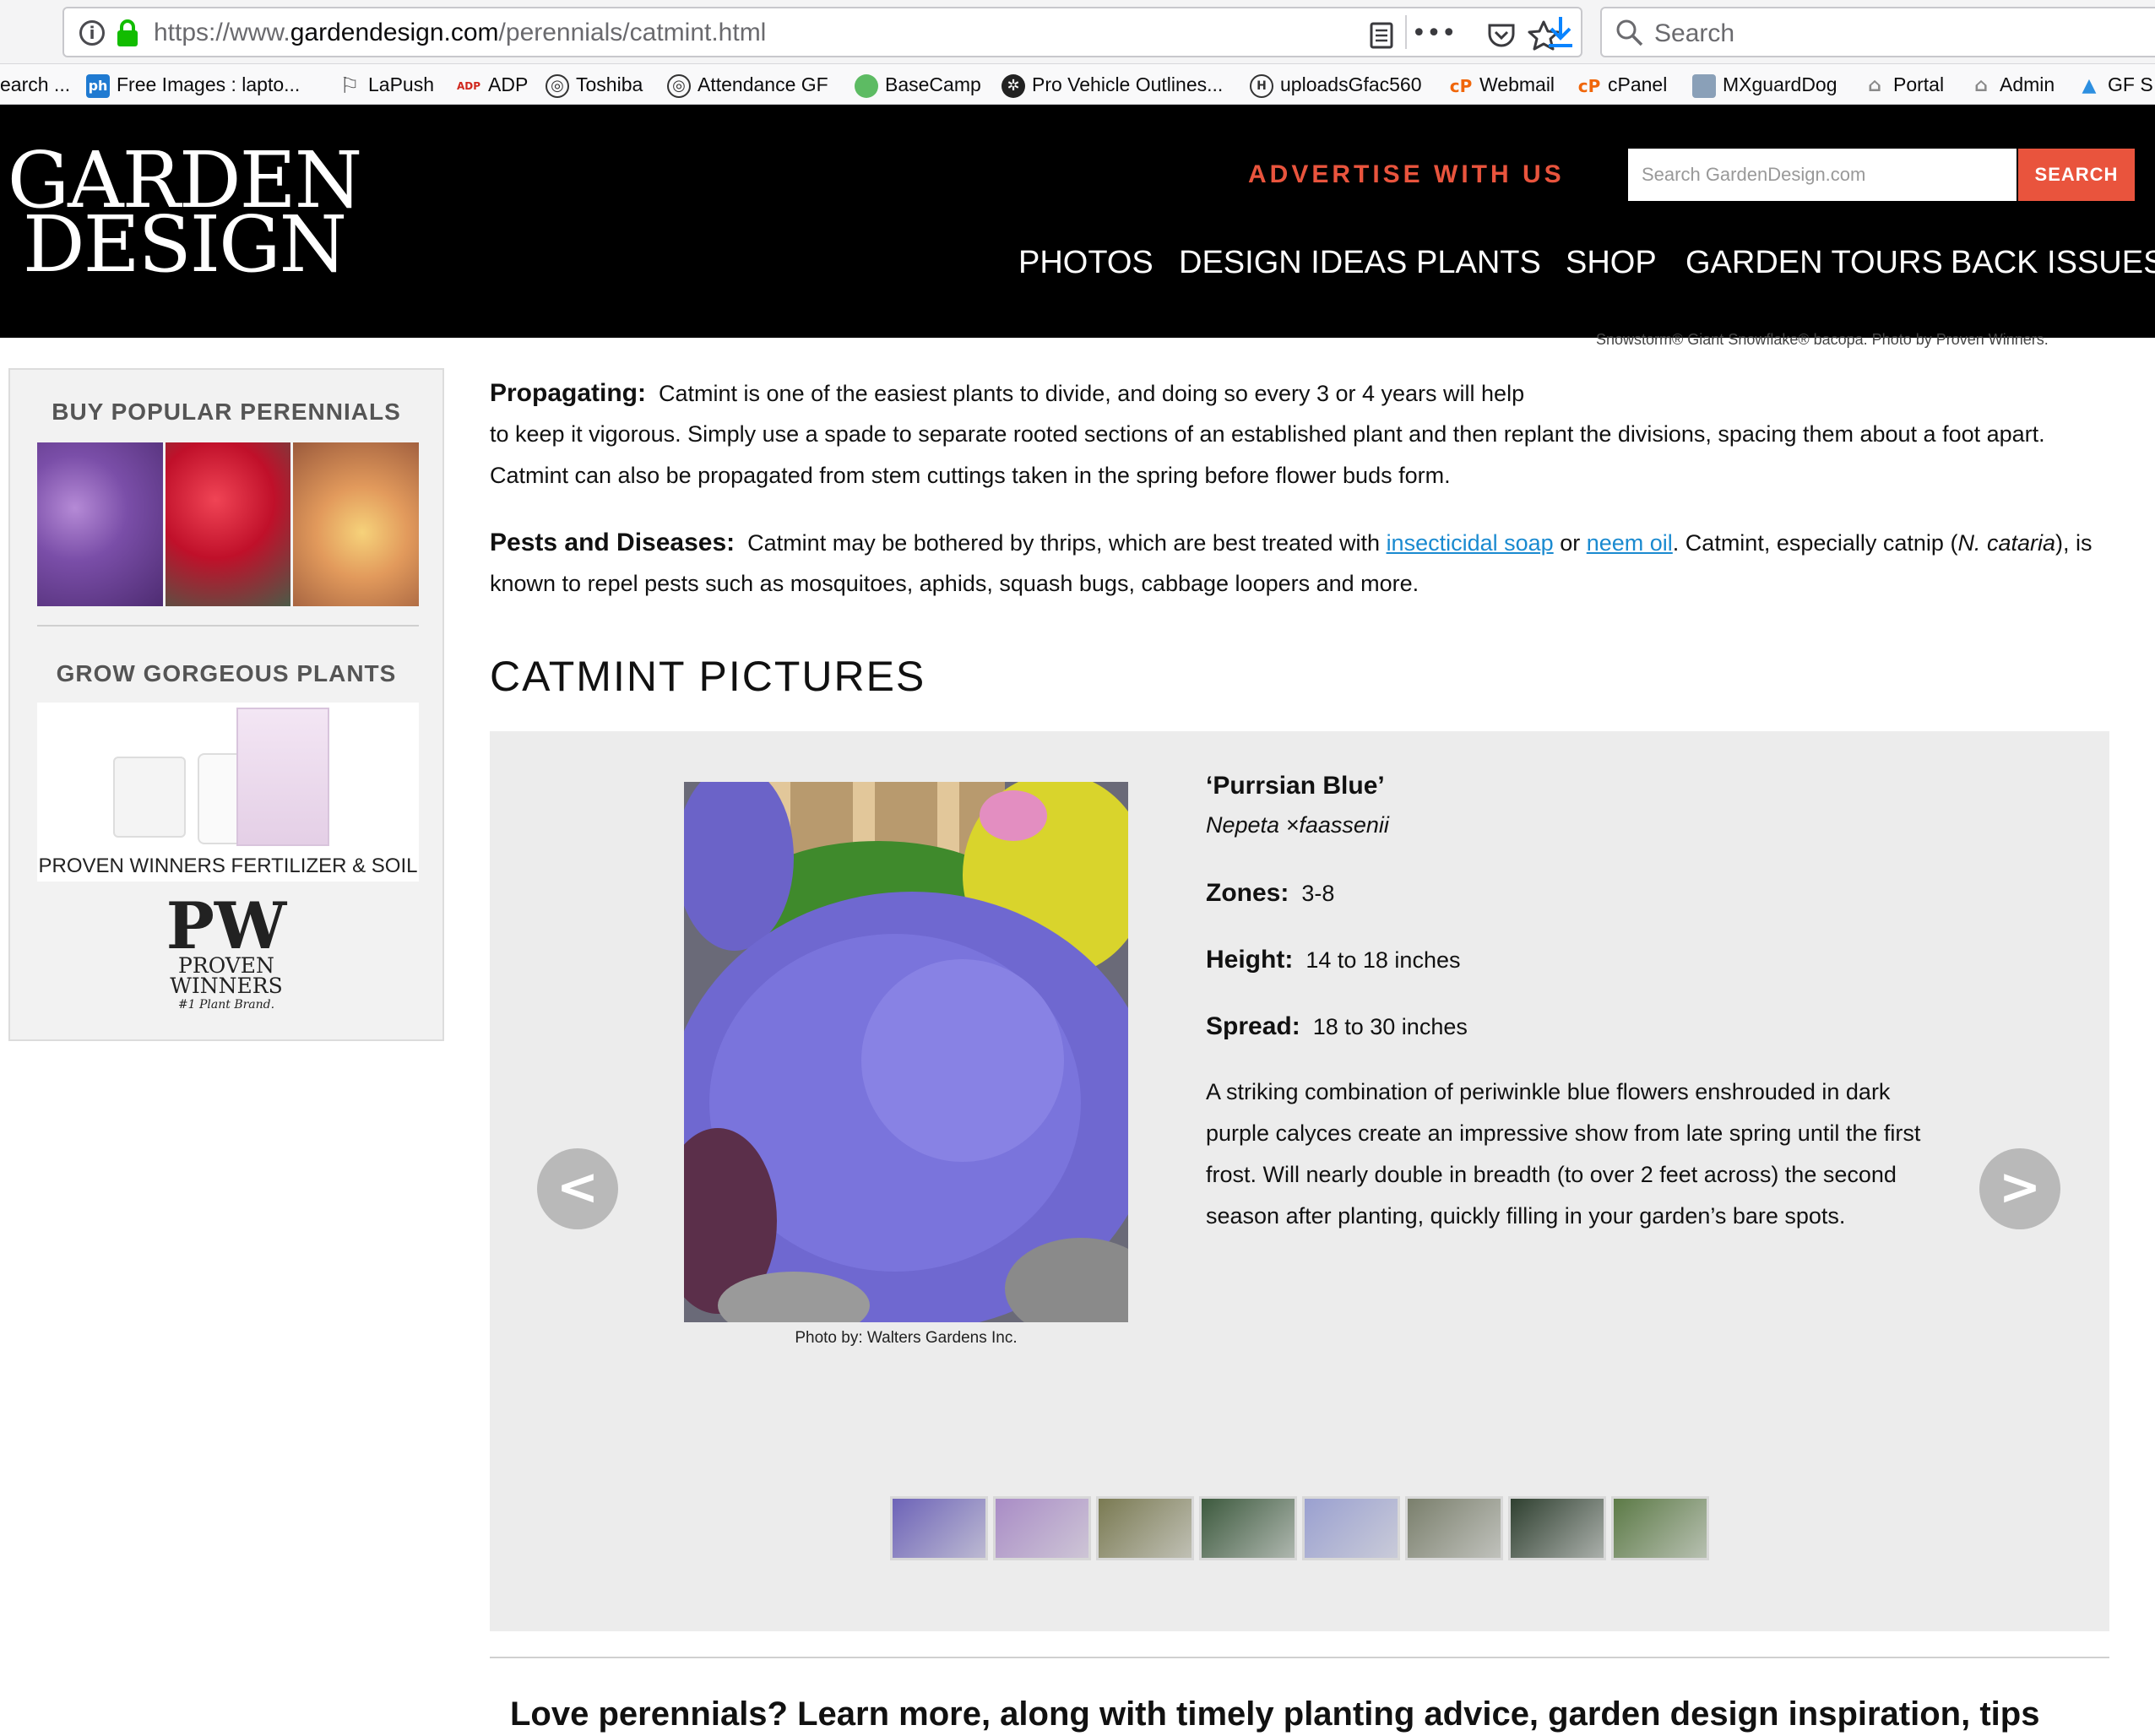 Image resolution: width=2155 pixels, height=1736 pixels. Describe the element at coordinates (1271, 893) in the screenshot. I see `zones-row: Zones: 3-8` at that location.